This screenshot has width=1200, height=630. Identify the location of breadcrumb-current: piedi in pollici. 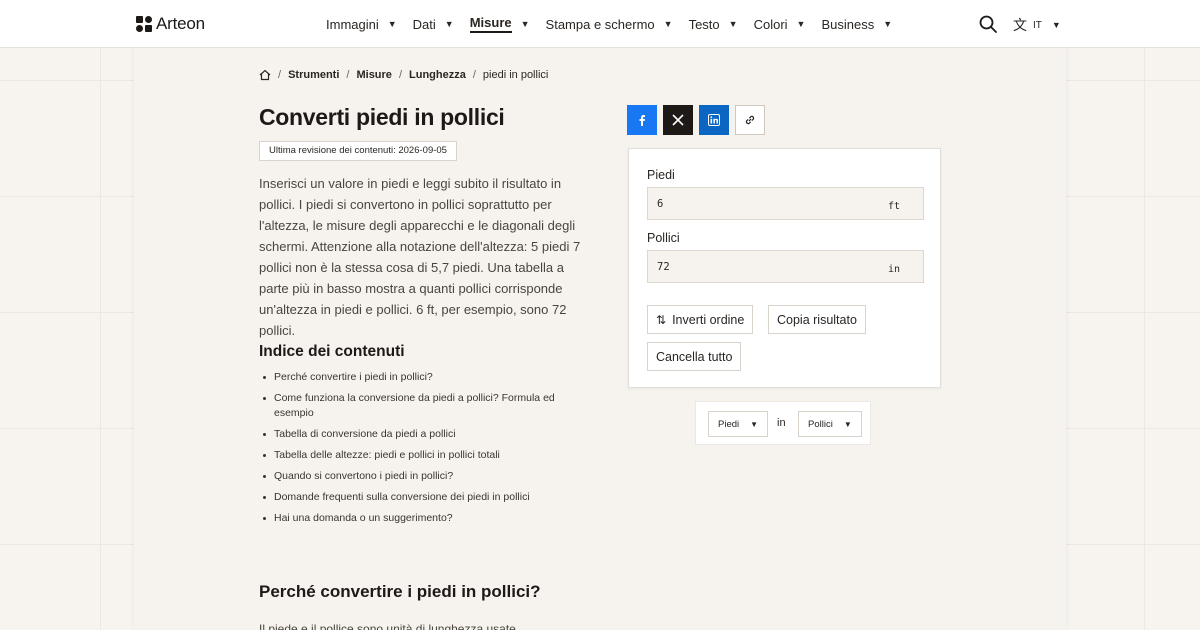
(515, 75).